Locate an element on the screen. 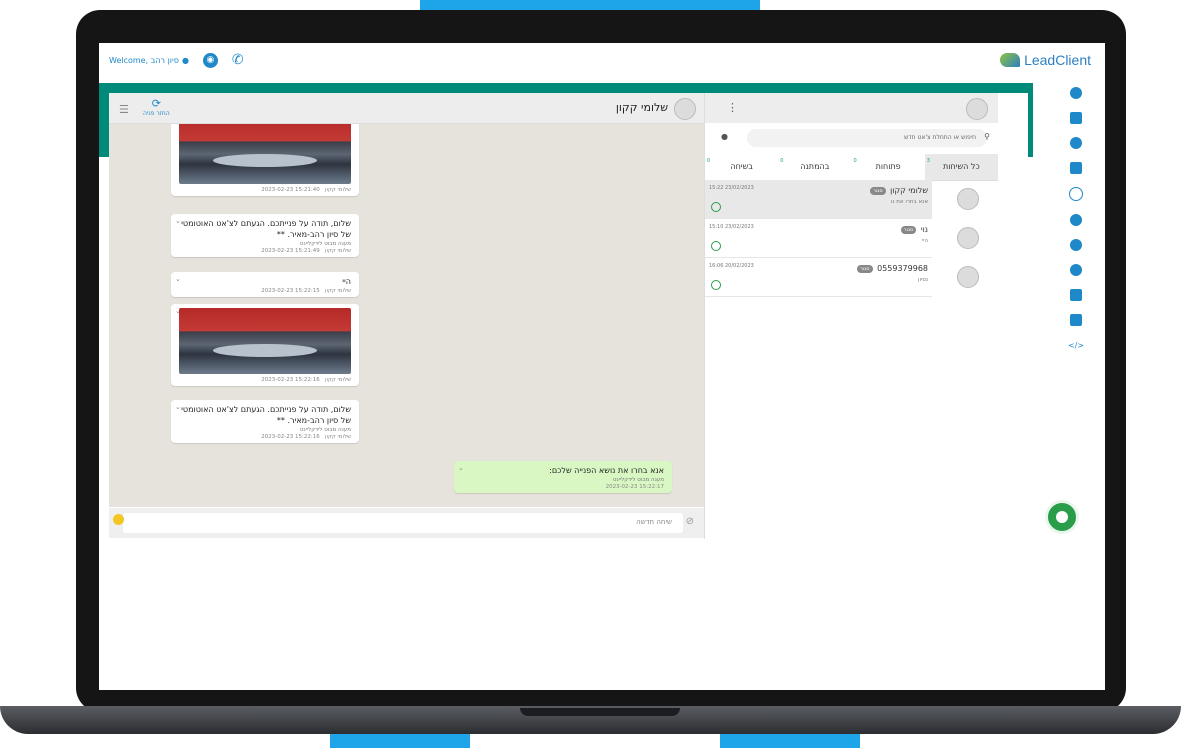 This screenshot has width=1181, height=748. logo-mark-icon is located at coordinates (1010, 60).